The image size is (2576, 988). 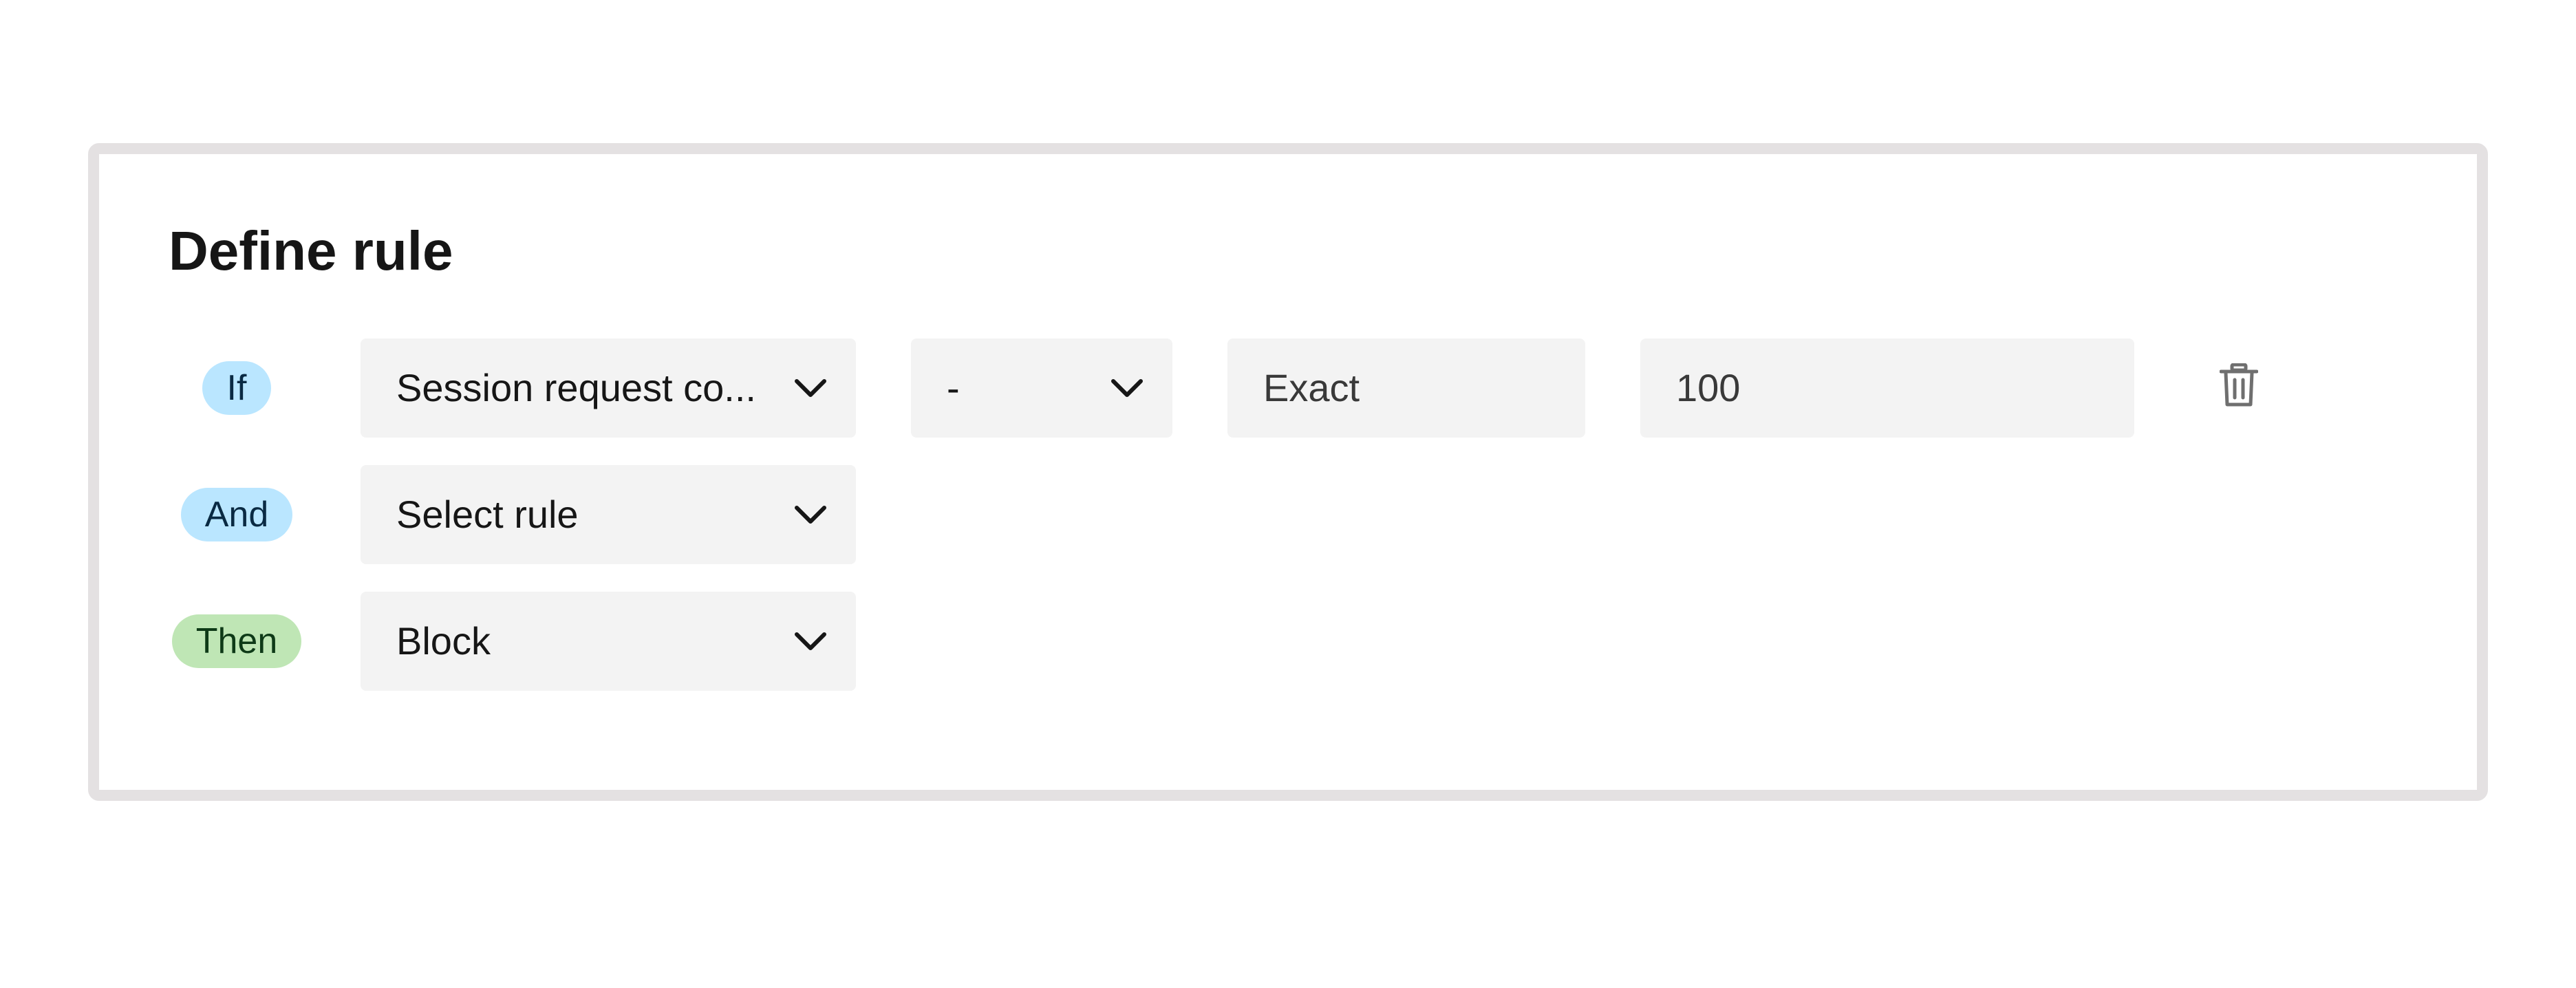 I want to click on match-type-field: Exact, so click(x=1406, y=389).